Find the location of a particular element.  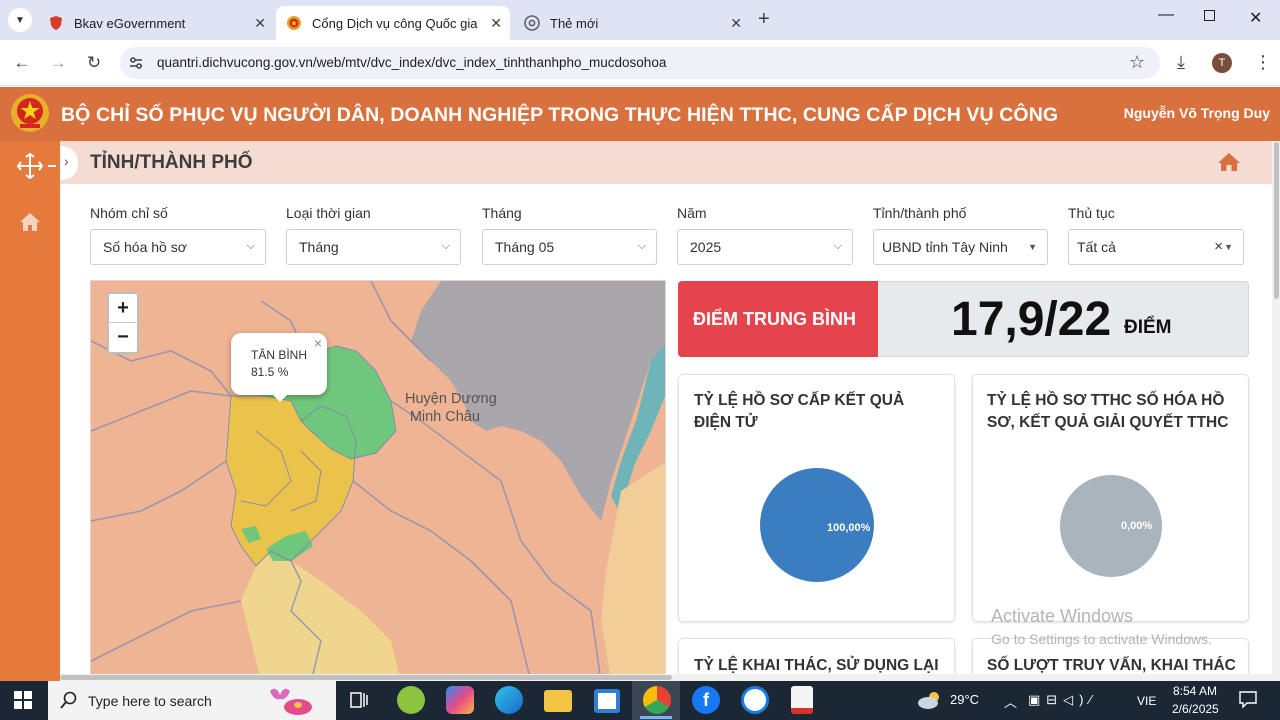

pdf-reader-icon is located at coordinates (802, 700).